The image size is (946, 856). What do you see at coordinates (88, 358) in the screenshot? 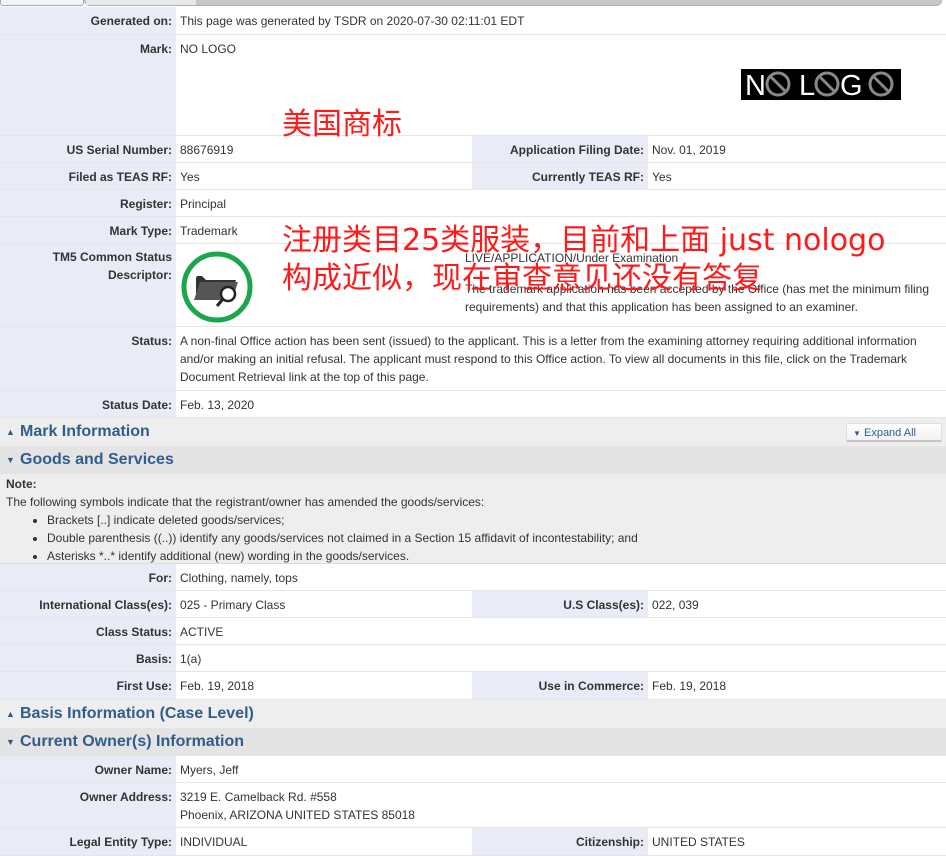
I see `status-label: Status:` at bounding box center [88, 358].